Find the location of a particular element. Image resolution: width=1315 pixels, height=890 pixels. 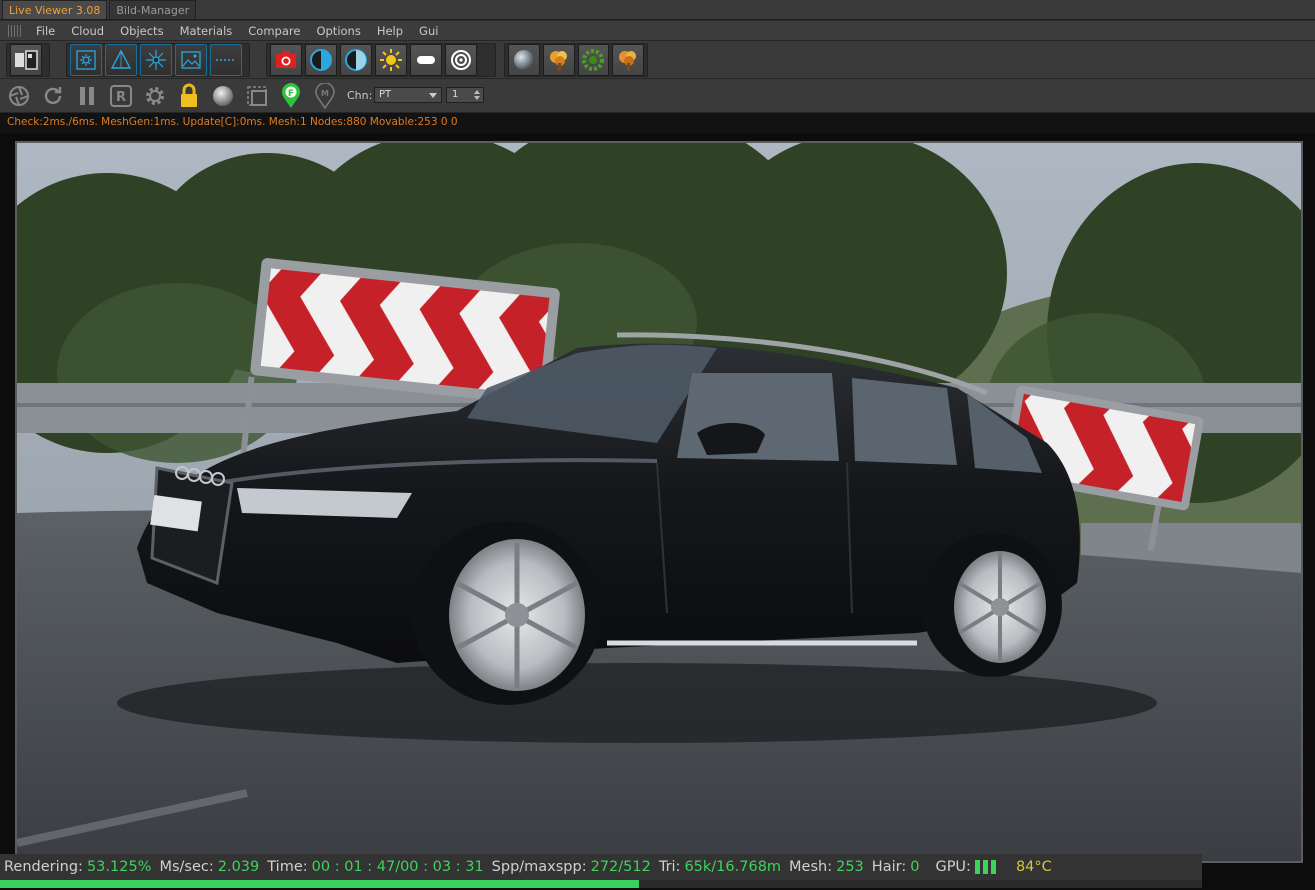

tab-live-viewer: Live Viewer 3.08 is located at coordinates (55, 9).